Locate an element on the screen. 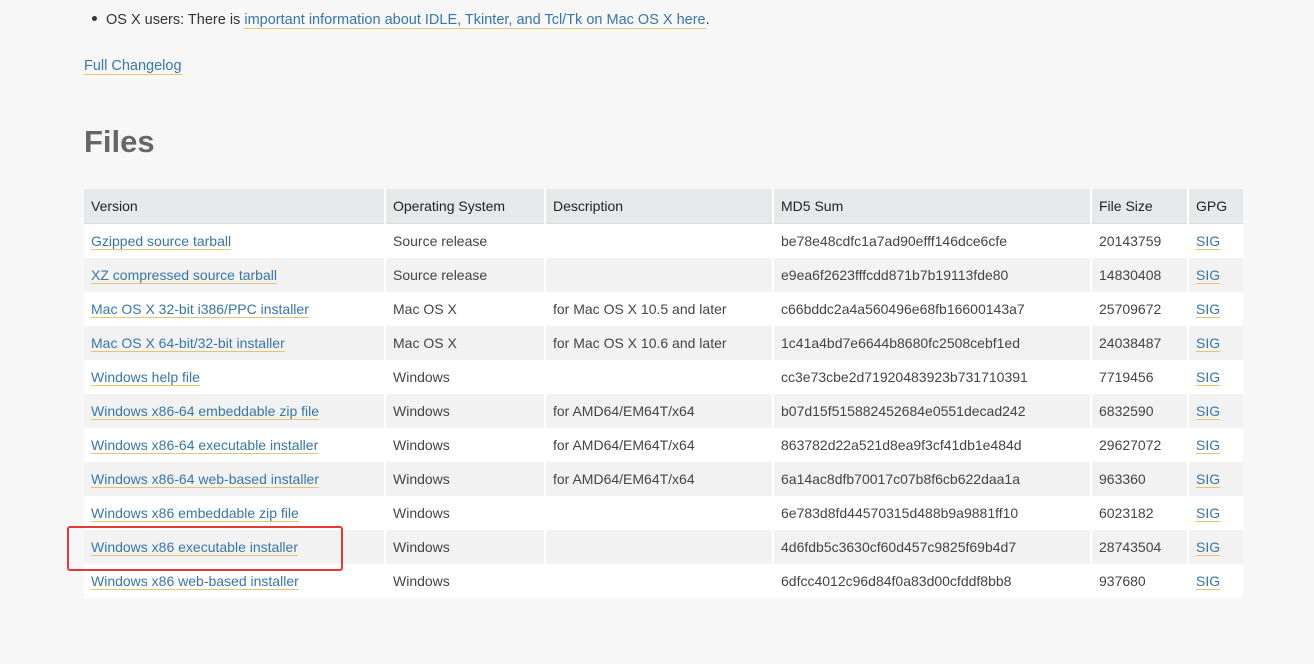 The width and height of the screenshot is (1314, 664). file-size-cell: 963360 is located at coordinates (1140, 479).